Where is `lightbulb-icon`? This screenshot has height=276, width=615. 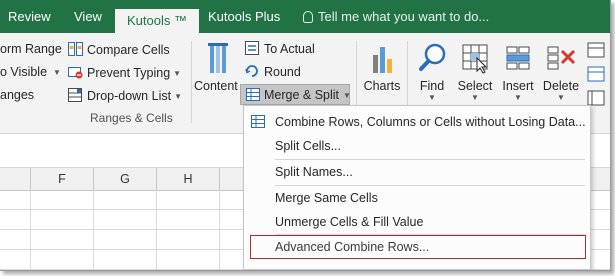
lightbulb-icon is located at coordinates (308, 17).